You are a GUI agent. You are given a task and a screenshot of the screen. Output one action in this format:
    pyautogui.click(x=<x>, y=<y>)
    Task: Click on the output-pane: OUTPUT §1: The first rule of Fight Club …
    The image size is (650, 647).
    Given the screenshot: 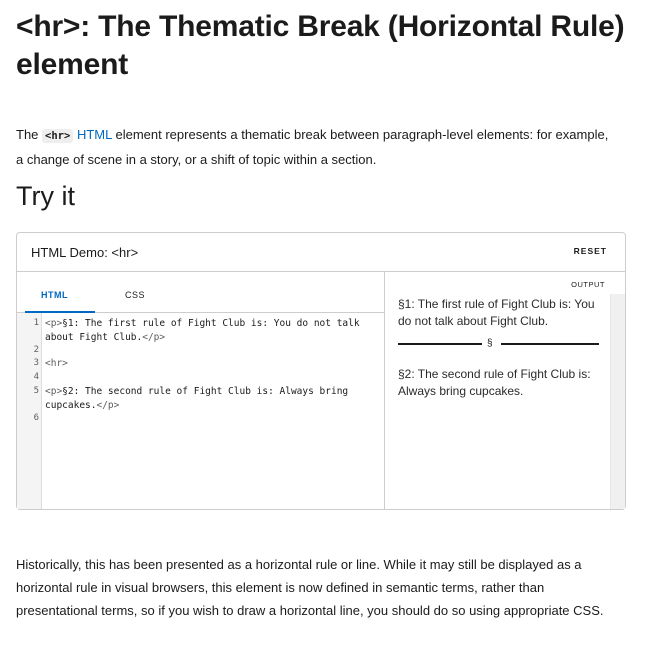 What is the action you would take?
    pyautogui.click(x=505, y=390)
    